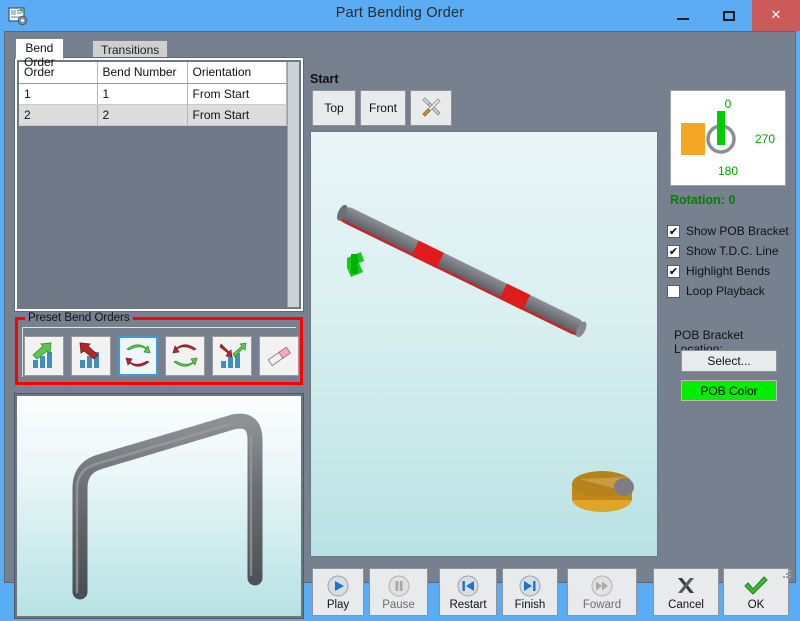 The image size is (800, 621). I want to click on minimize-icon, so click(683, 18).